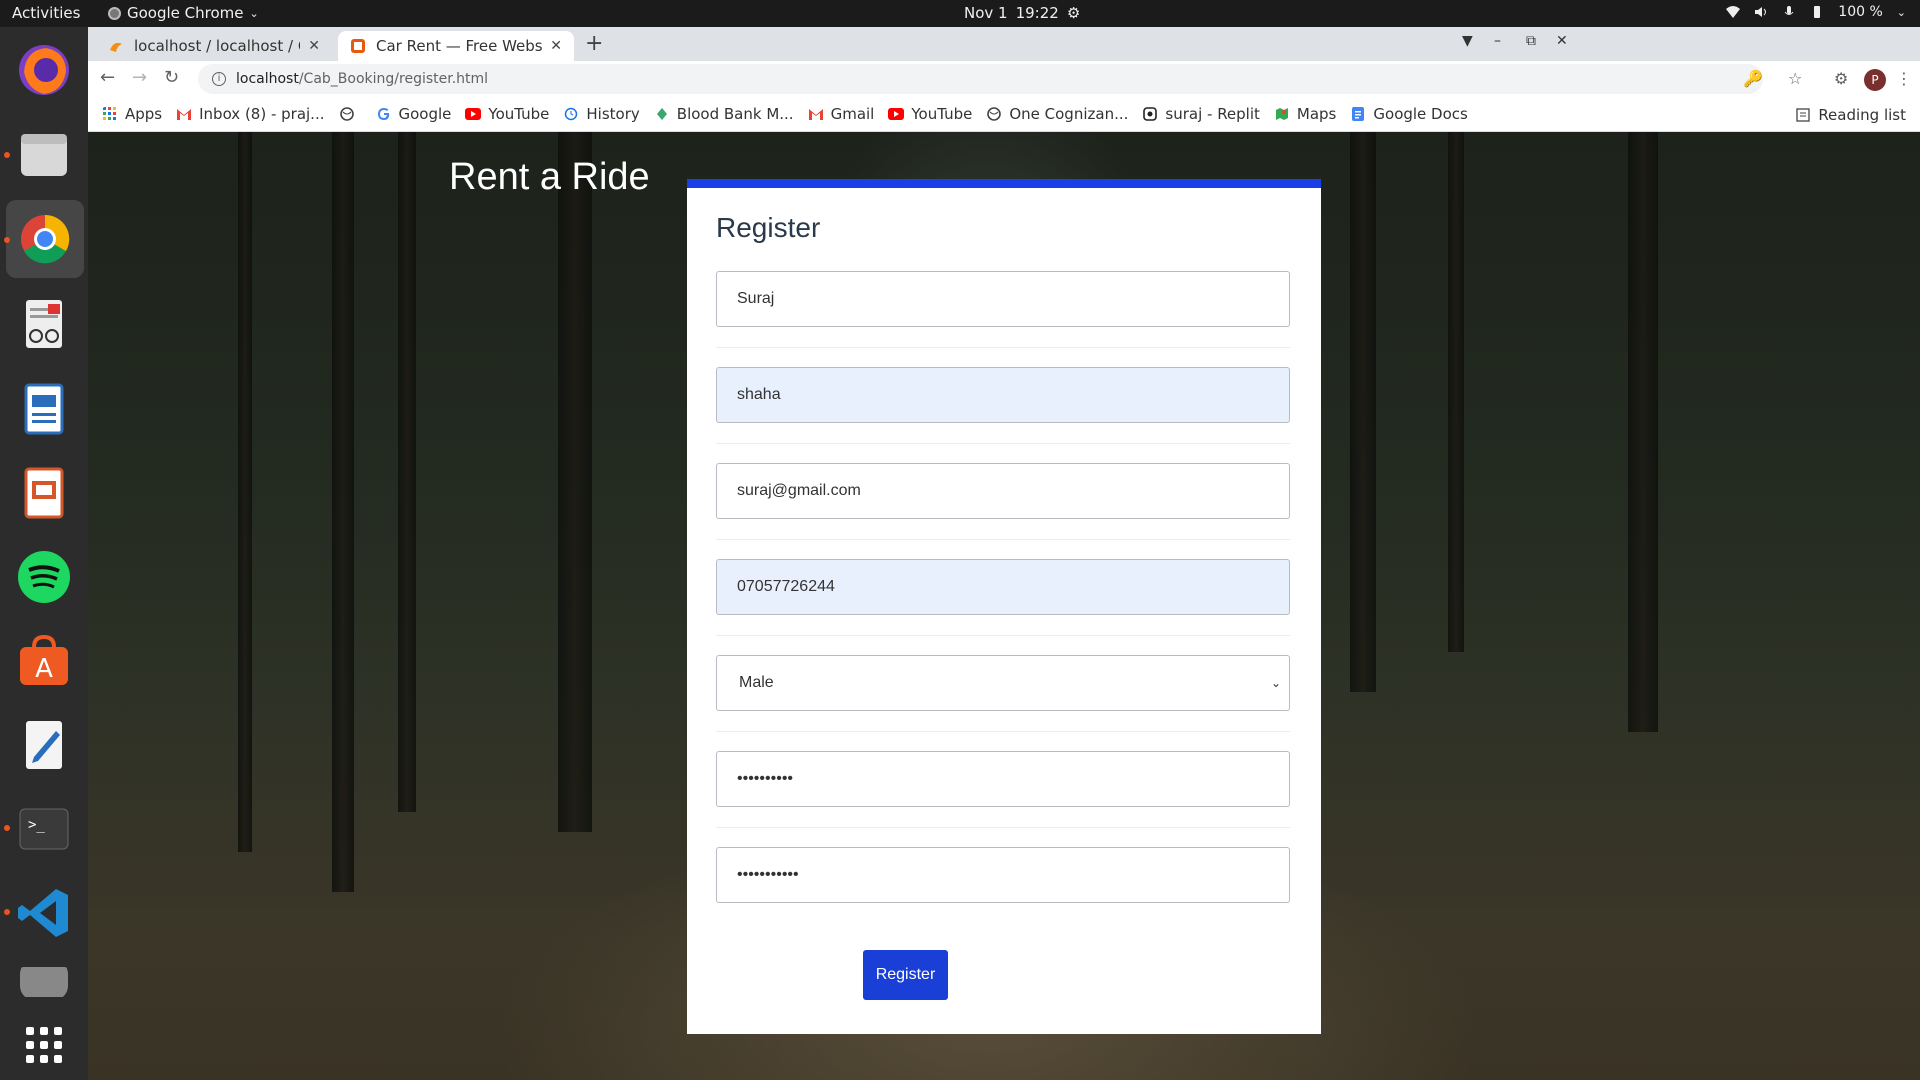  What do you see at coordinates (44, 70) in the screenshot?
I see `dock-firefox` at bounding box center [44, 70].